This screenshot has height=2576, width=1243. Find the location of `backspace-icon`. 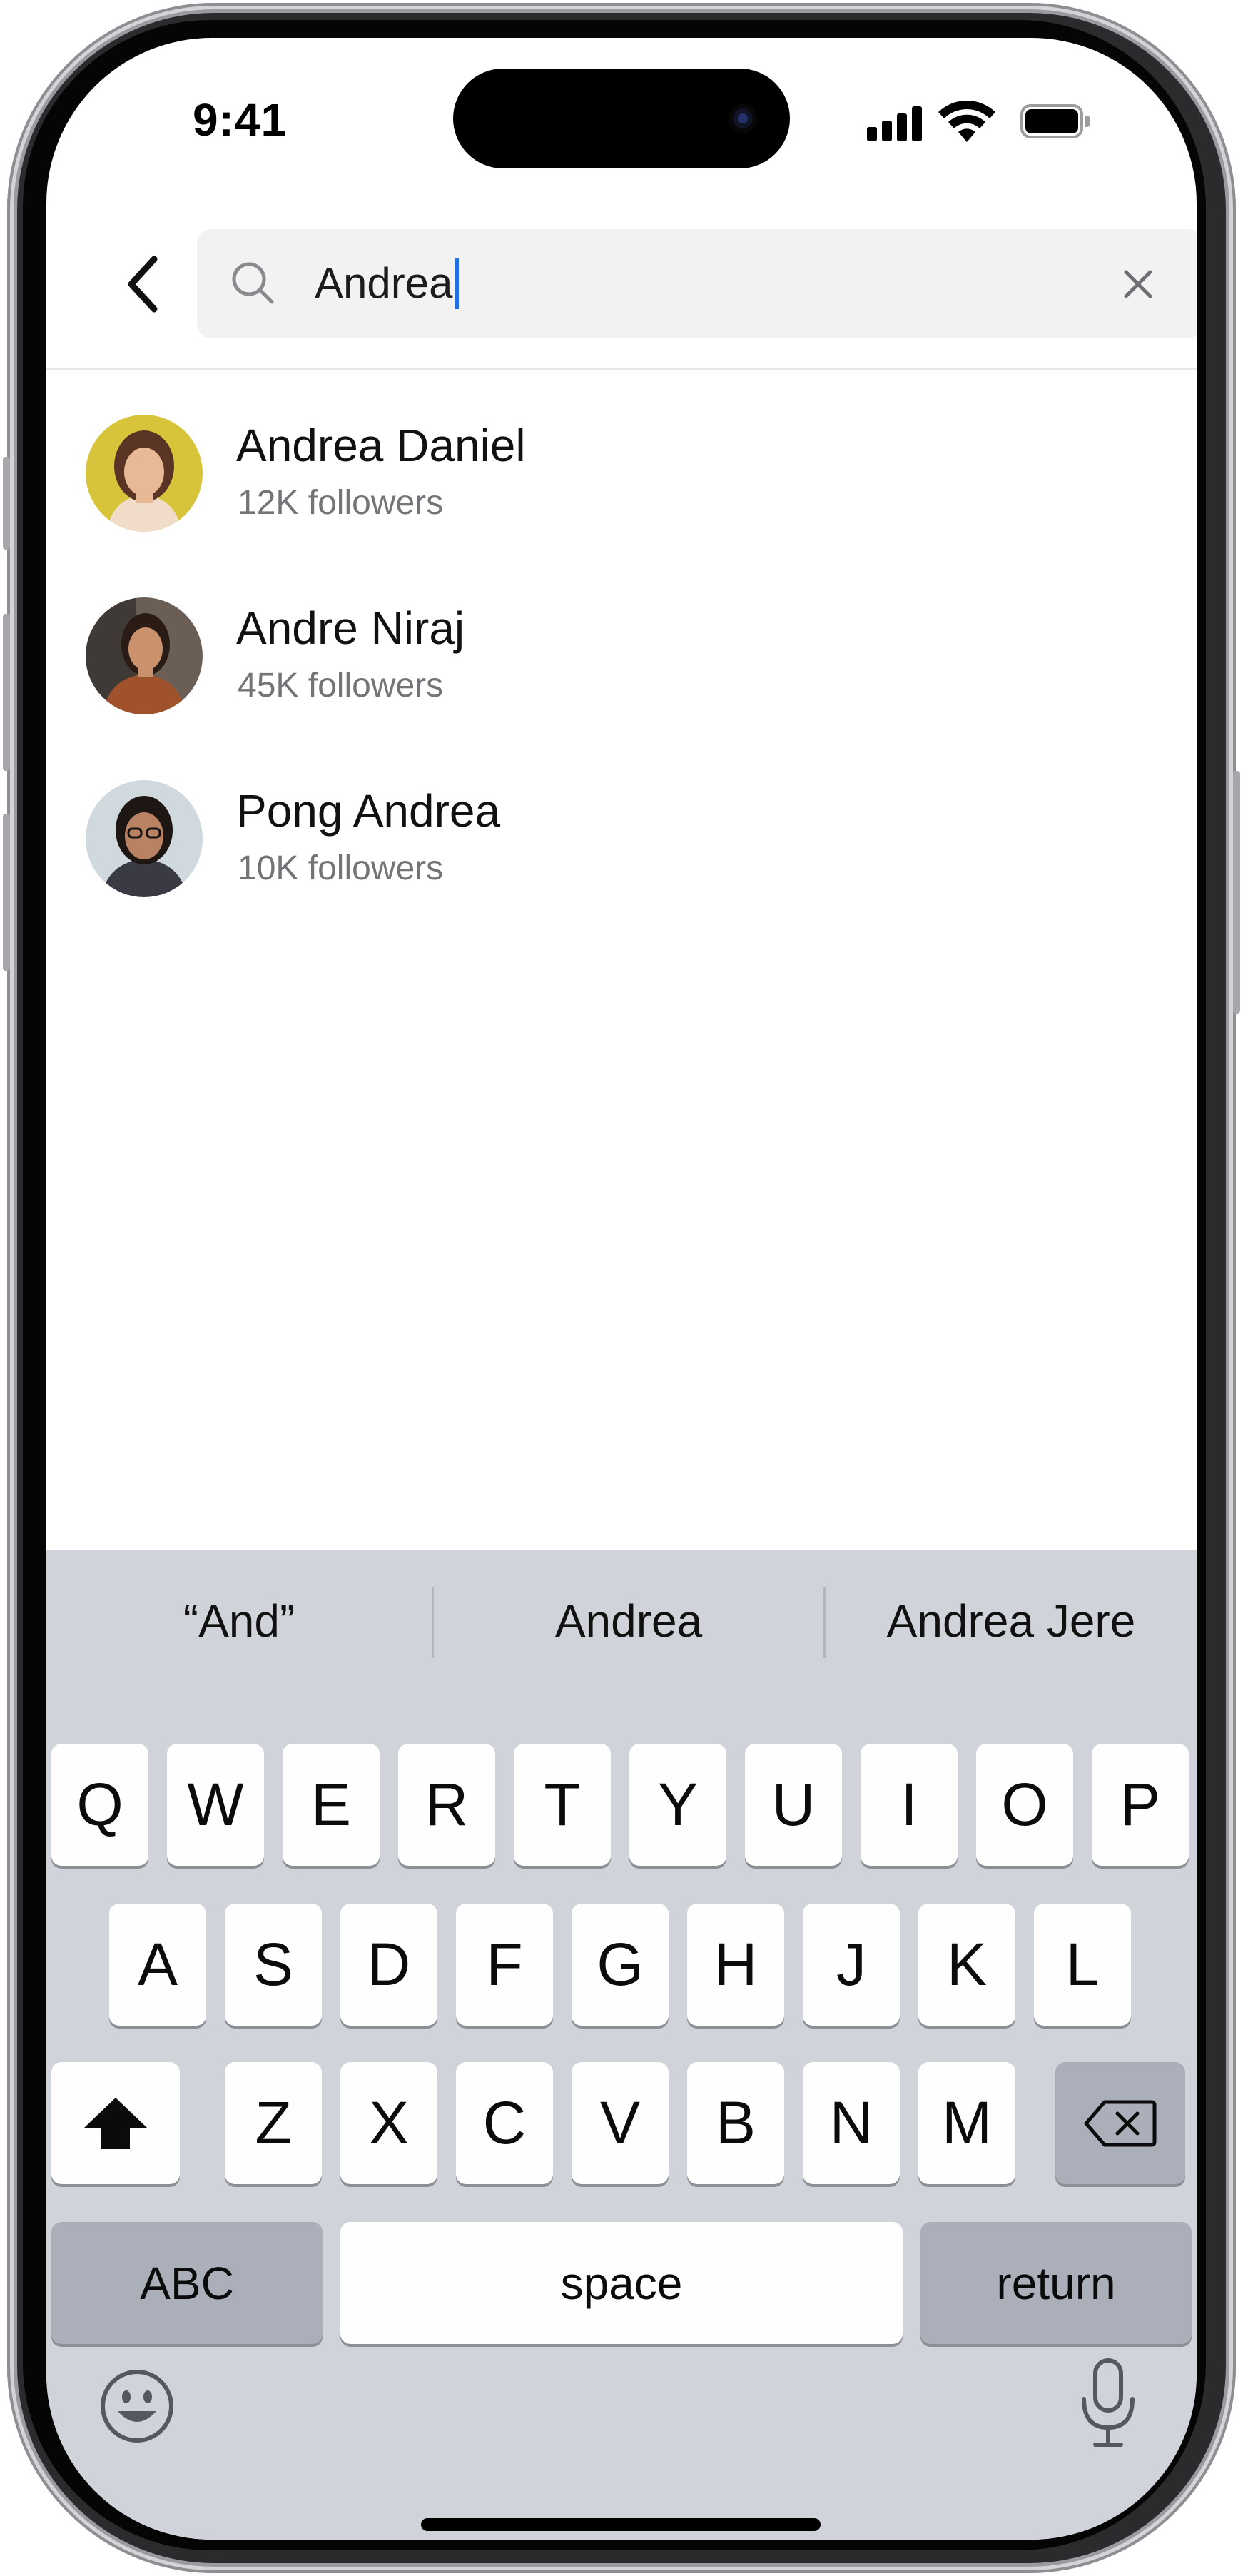

backspace-icon is located at coordinates (1120, 2123).